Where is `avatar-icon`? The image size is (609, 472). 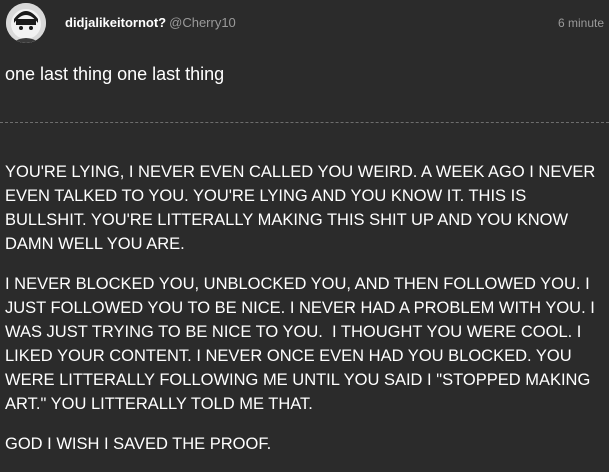 avatar-icon is located at coordinates (26, 23).